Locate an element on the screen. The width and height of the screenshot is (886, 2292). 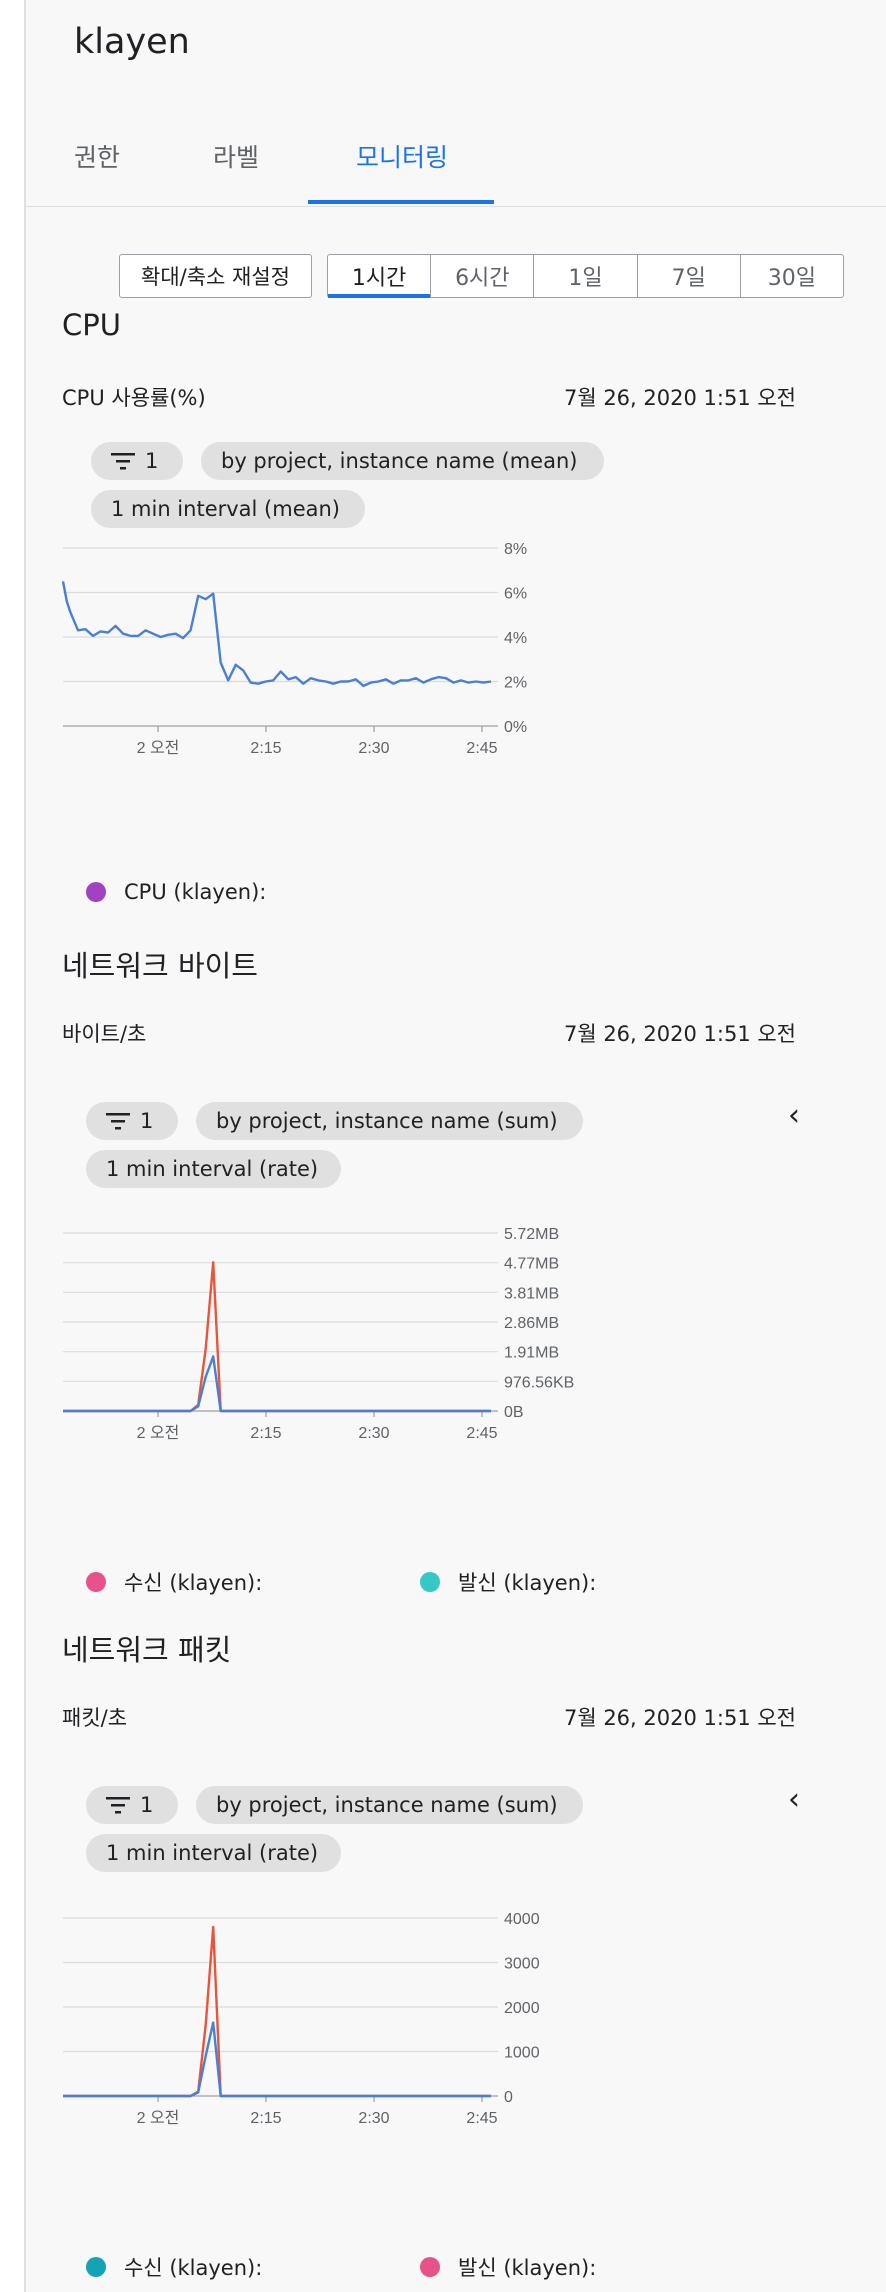
net-packets-filter-chip: 1 is located at coordinates (132, 1805).